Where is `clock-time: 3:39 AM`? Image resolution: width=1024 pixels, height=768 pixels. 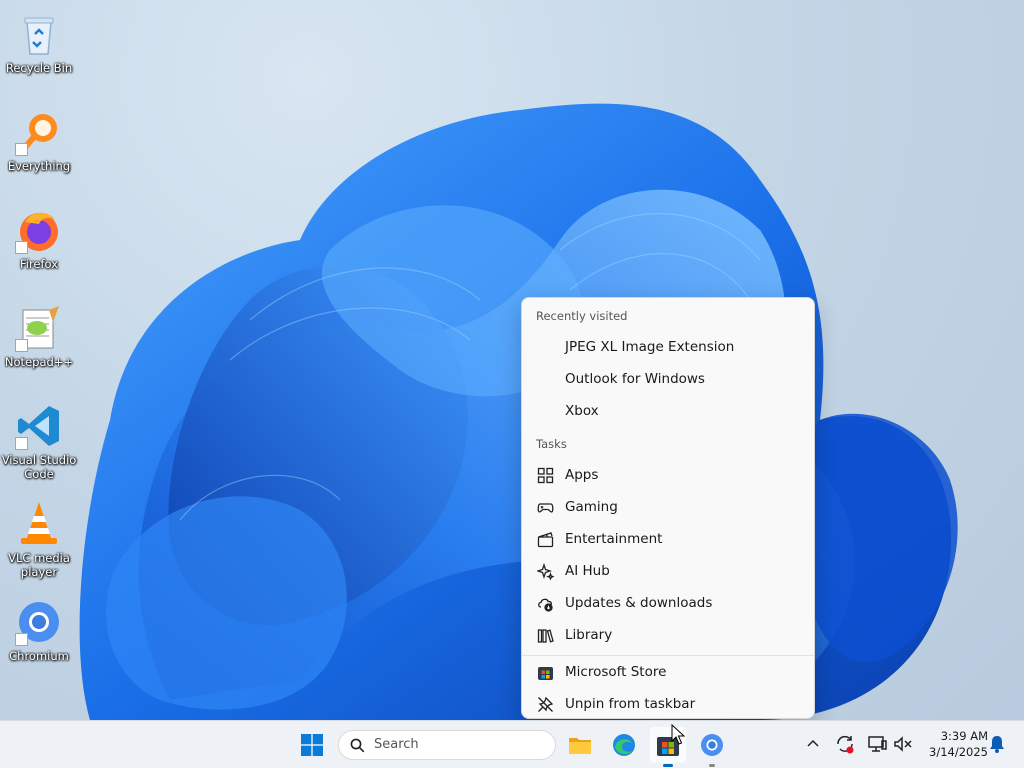 clock-time: 3:39 AM is located at coordinates (964, 736).